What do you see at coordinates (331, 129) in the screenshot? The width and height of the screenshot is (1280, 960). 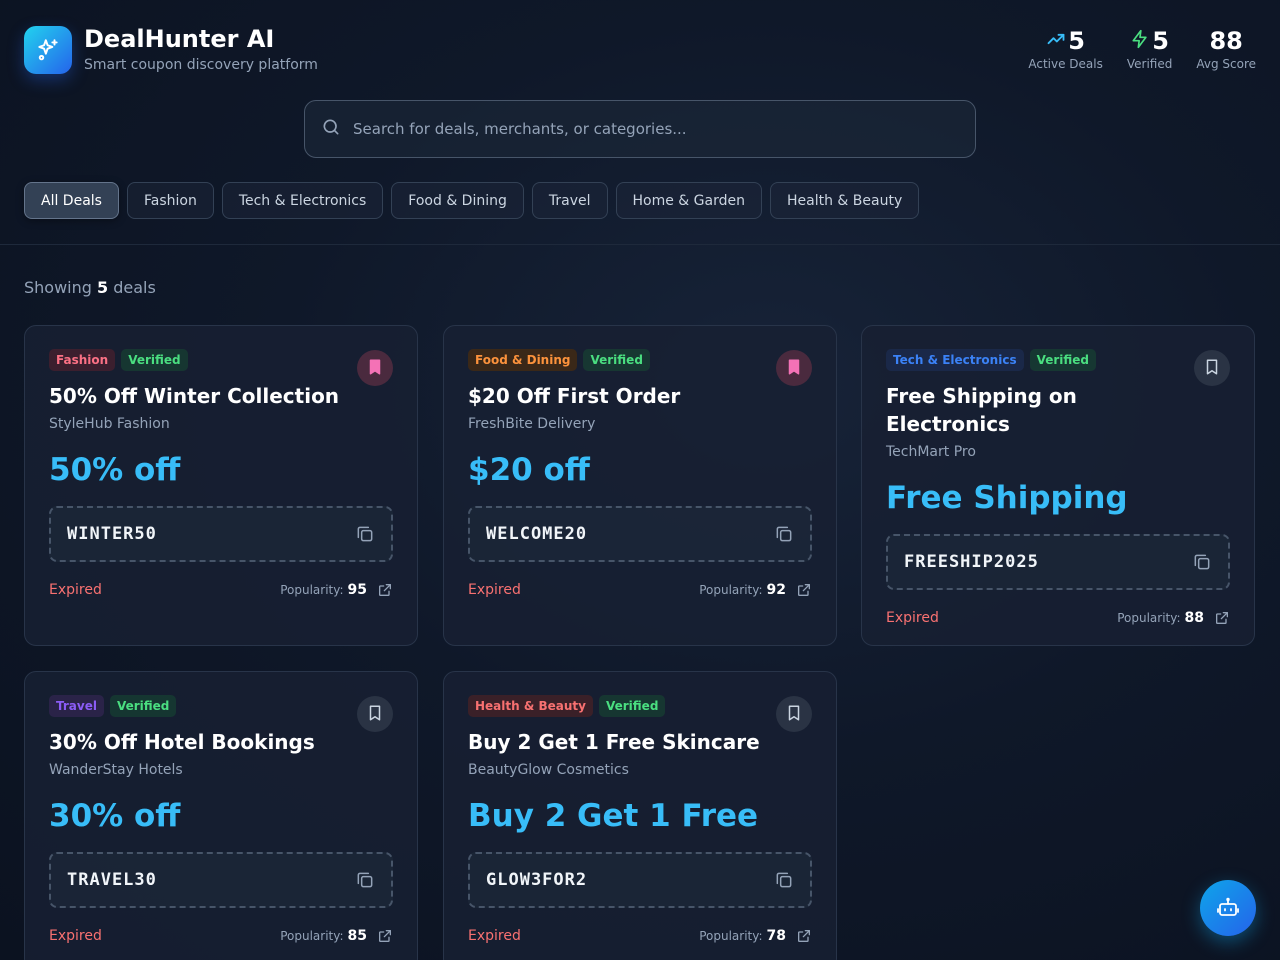 I see `search-icon` at bounding box center [331, 129].